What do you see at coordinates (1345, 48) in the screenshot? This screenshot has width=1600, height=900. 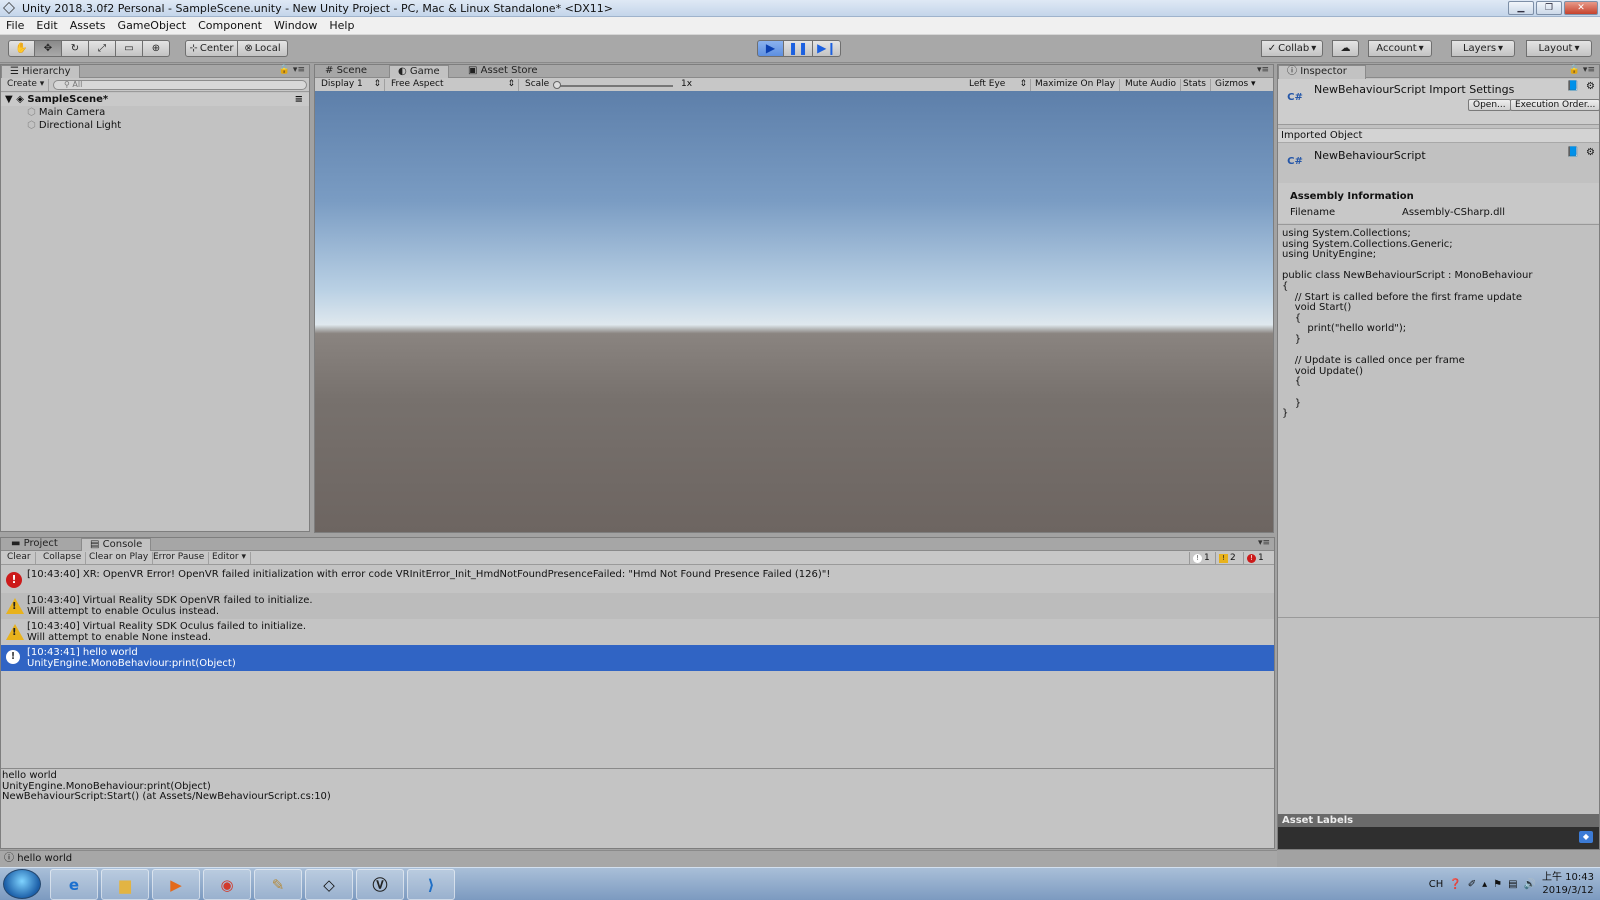 I see `cloud-button: ☁` at bounding box center [1345, 48].